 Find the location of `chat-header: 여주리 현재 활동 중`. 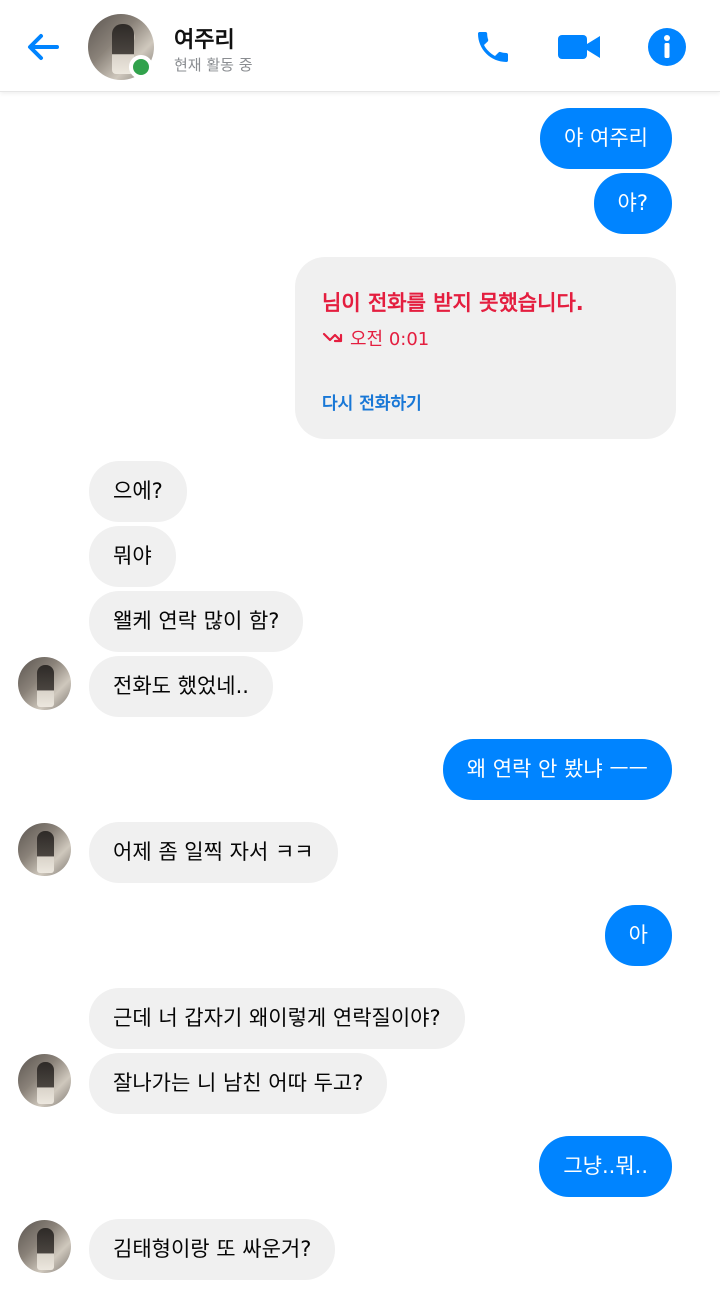

chat-header: 여주리 현재 활동 중 is located at coordinates (360, 46).